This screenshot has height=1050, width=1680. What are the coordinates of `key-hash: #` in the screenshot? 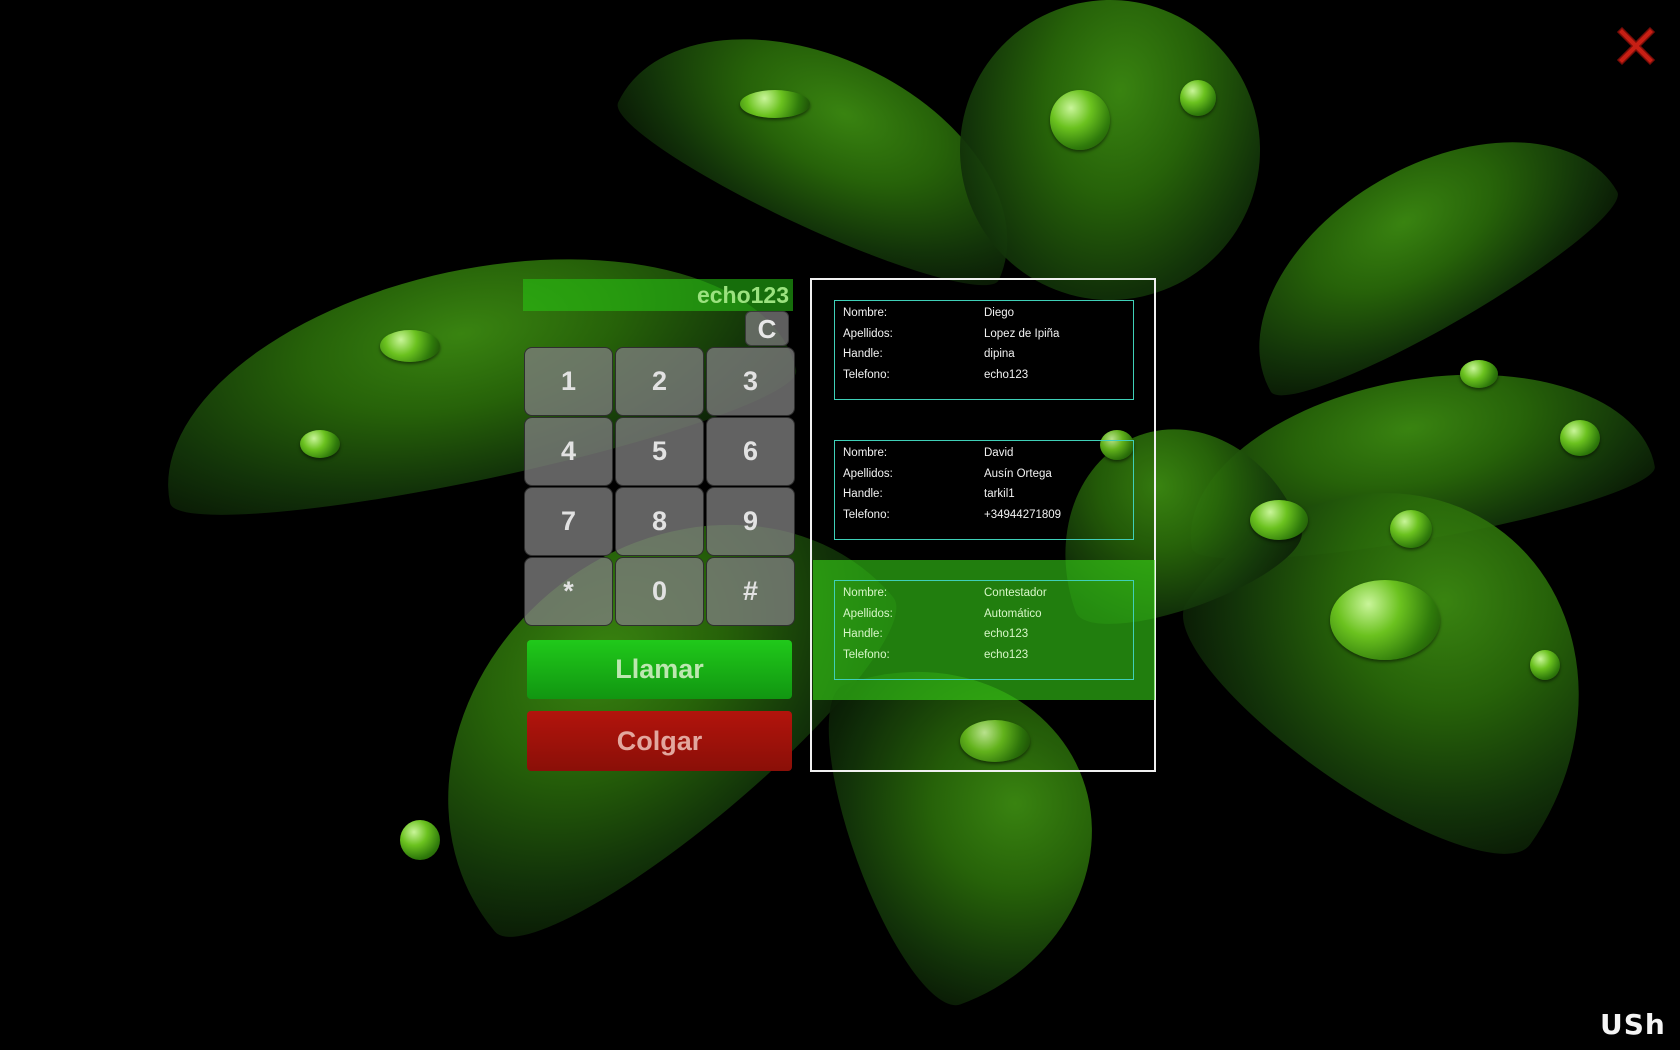 It's located at (750, 591).